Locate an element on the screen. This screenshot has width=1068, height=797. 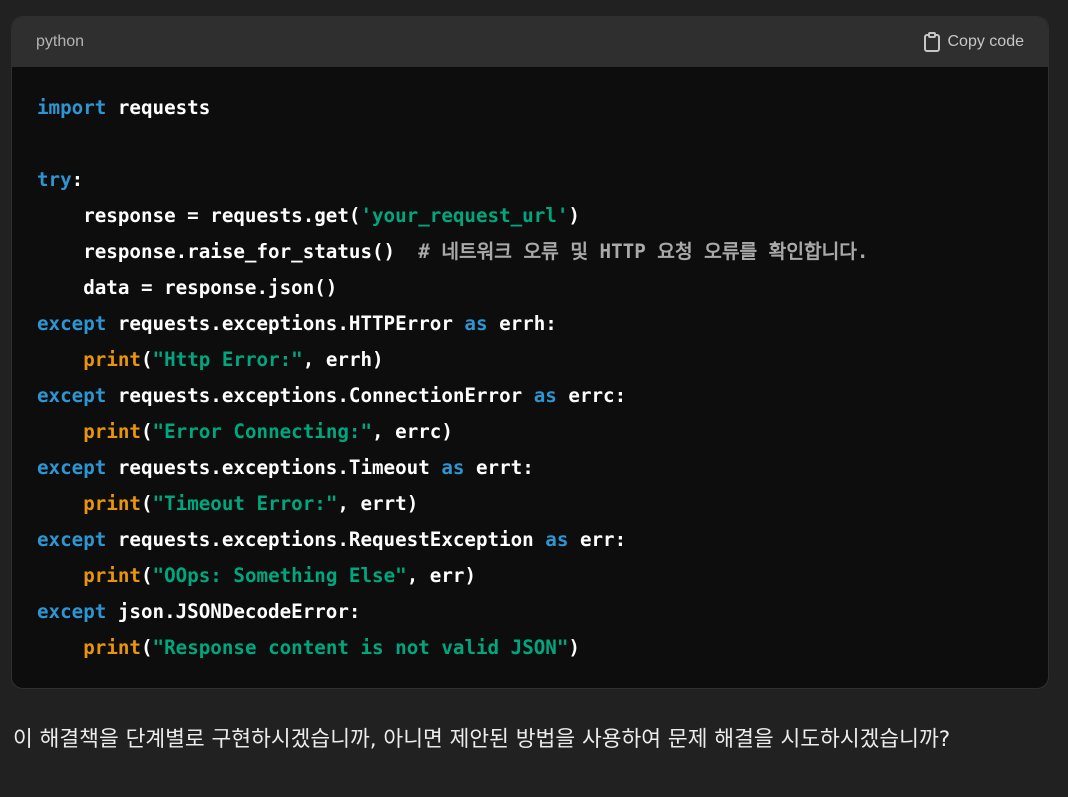
code-text-token: : is located at coordinates (77, 179).